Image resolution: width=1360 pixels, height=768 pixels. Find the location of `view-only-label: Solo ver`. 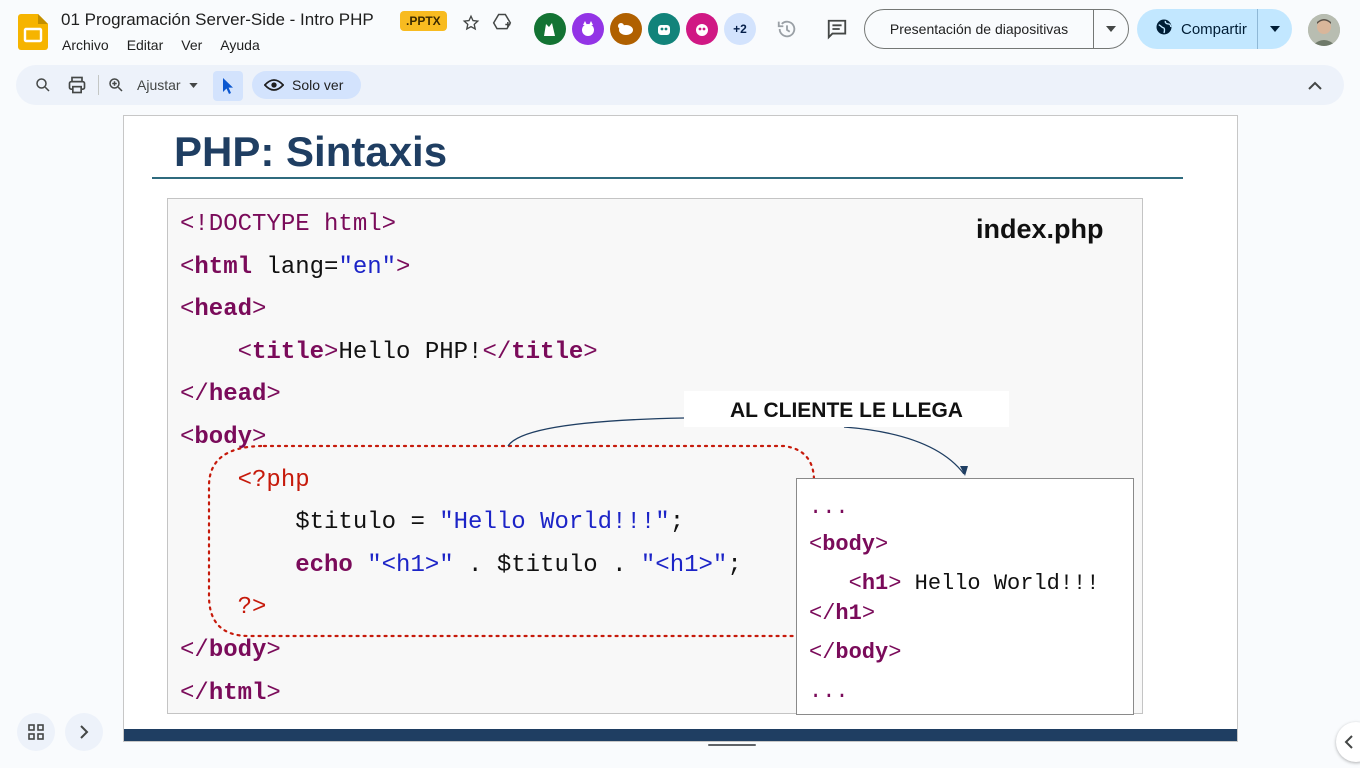

view-only-label: Solo ver is located at coordinates (318, 85).